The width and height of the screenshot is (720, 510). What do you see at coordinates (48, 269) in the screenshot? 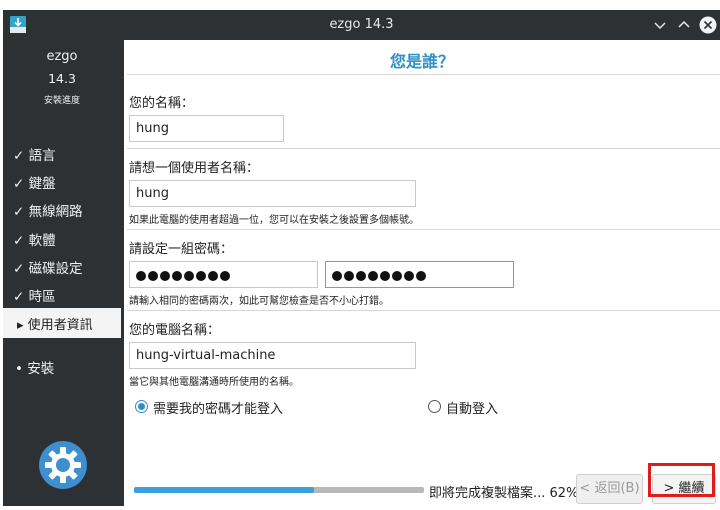
I see `sidebar-item-disk: ✓ 磁碟設定` at bounding box center [48, 269].